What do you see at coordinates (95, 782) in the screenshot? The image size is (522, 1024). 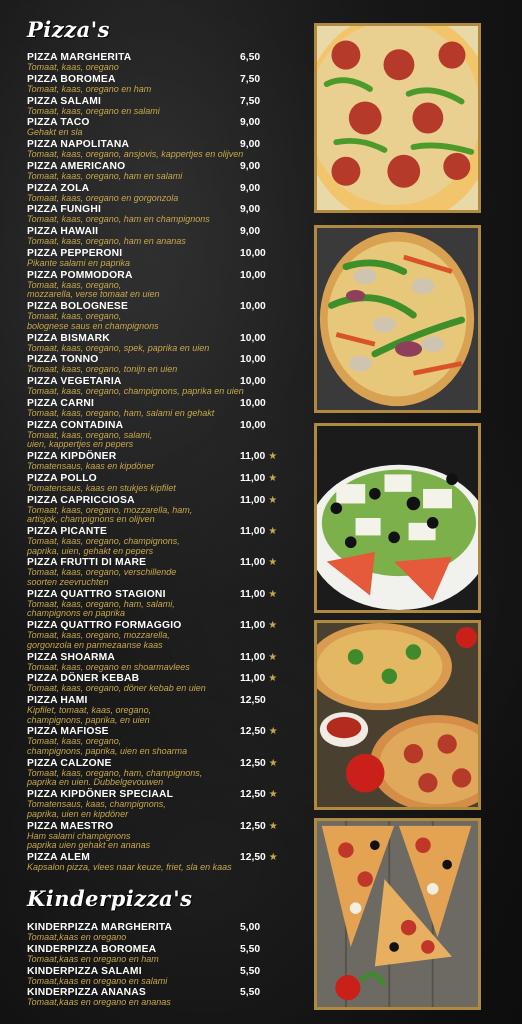 I see `item-description: paprika en uien. Dubbelgevouwen` at bounding box center [95, 782].